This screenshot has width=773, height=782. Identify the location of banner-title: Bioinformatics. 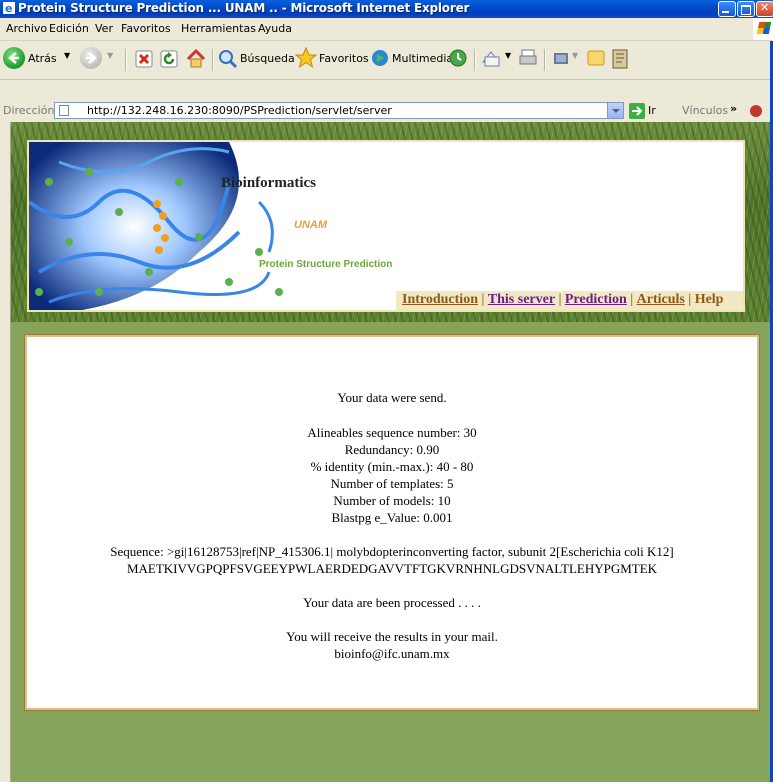
(268, 183).